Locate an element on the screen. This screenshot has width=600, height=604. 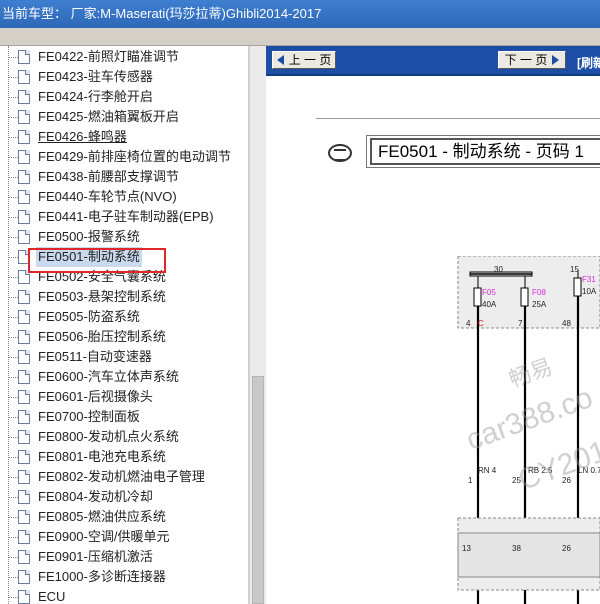
scrollbar-thumb is located at coordinates (258, 490).